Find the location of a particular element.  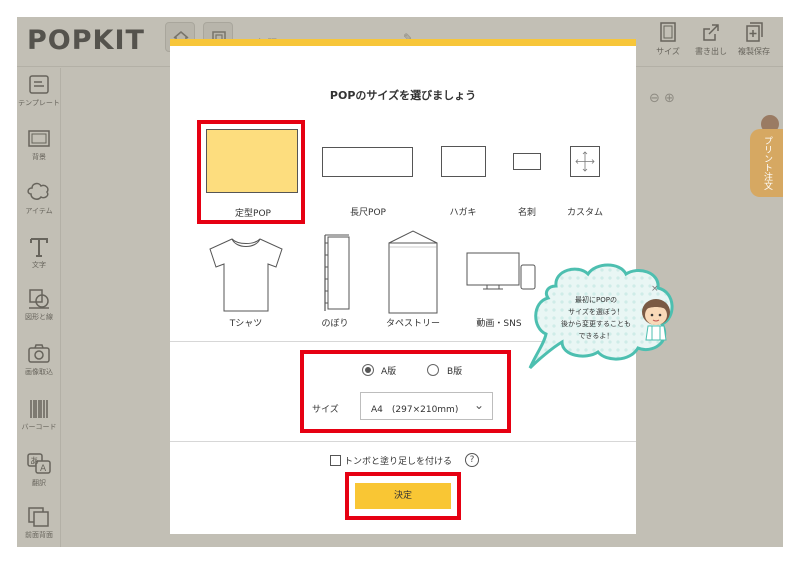

divider is located at coordinates (403, 441).